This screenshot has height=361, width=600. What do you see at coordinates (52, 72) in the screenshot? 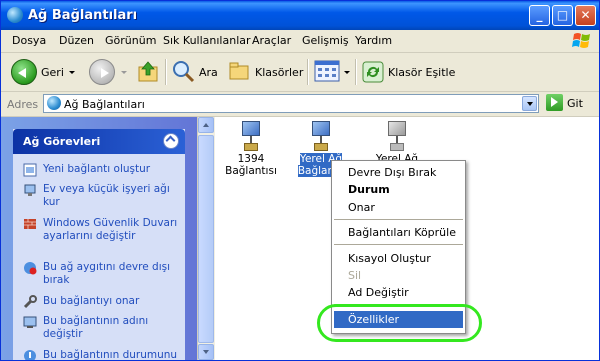
I see `back-label: Geri` at bounding box center [52, 72].